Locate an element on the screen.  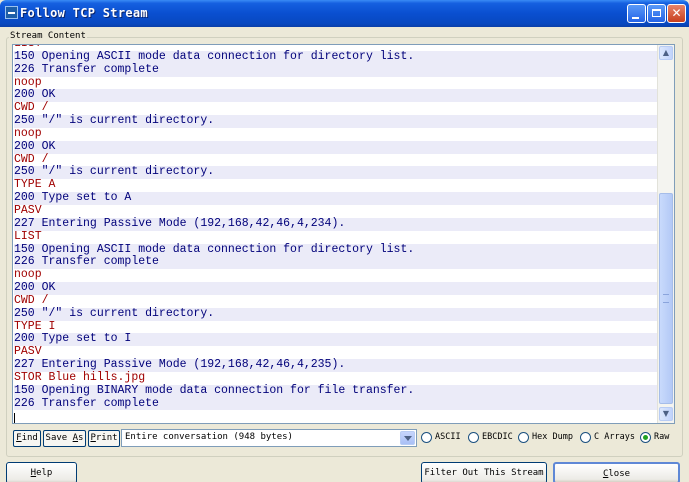
close-window-button: ✕ is located at coordinates (676, 13).